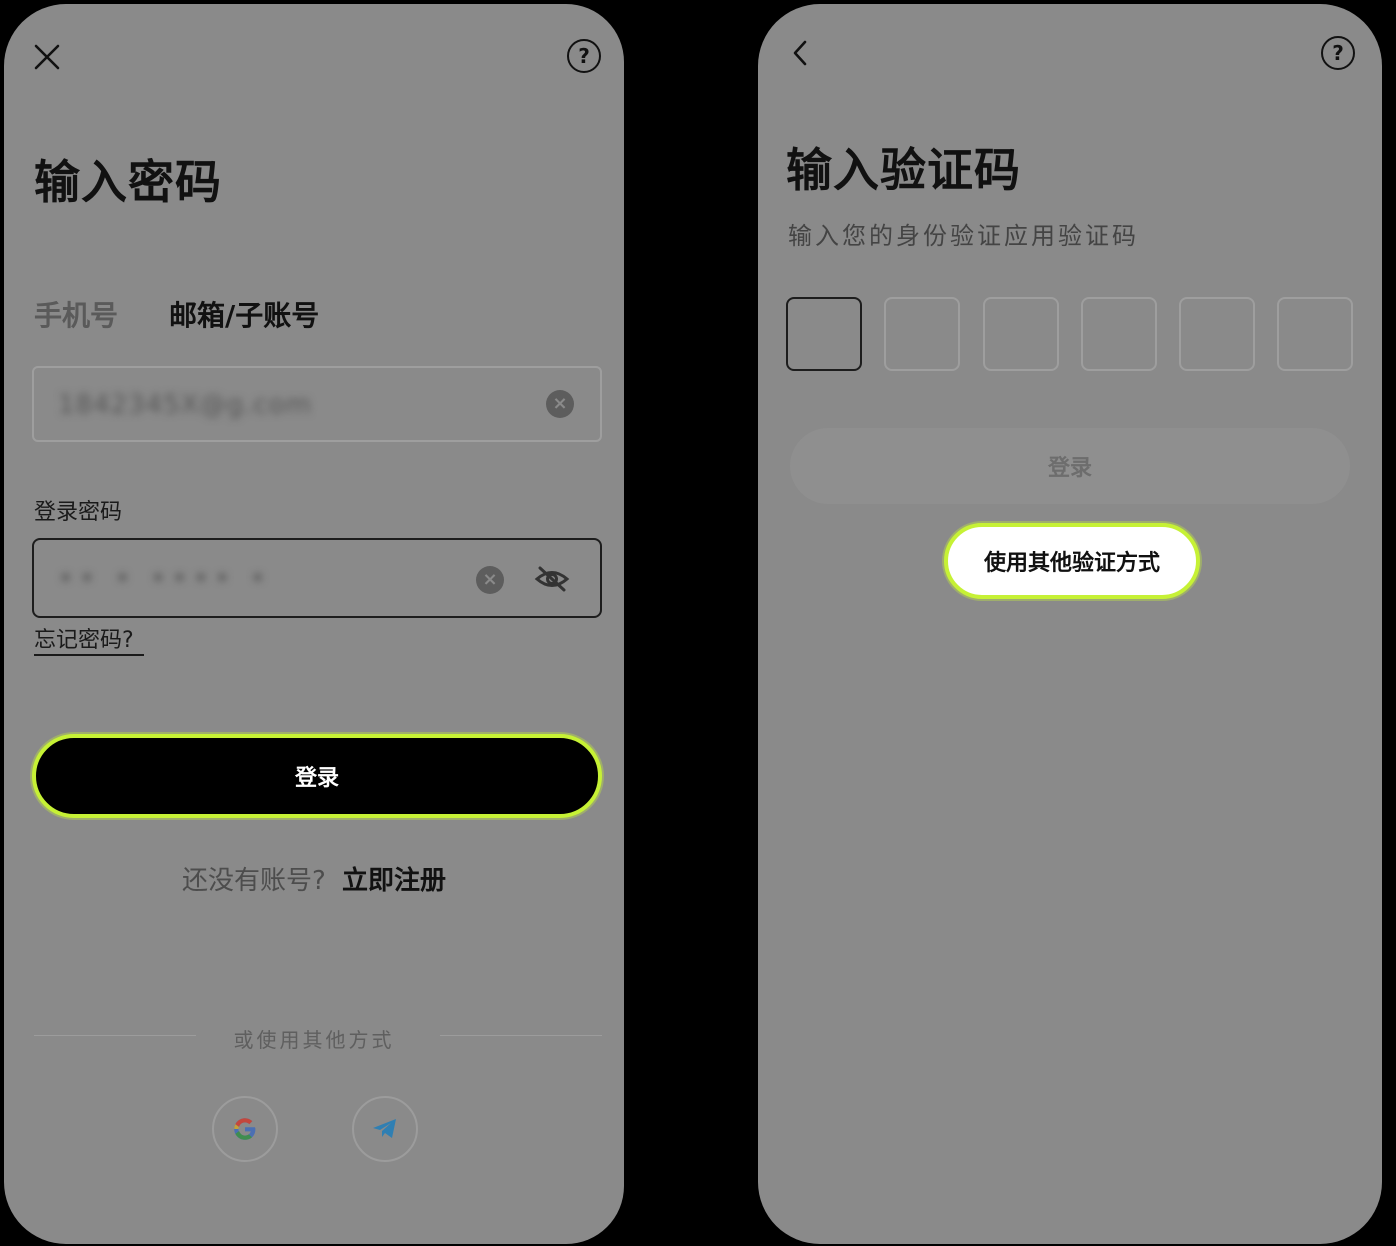  What do you see at coordinates (1072, 561) in the screenshot?
I see `other-verification-method-button: 使用其他验证方式` at bounding box center [1072, 561].